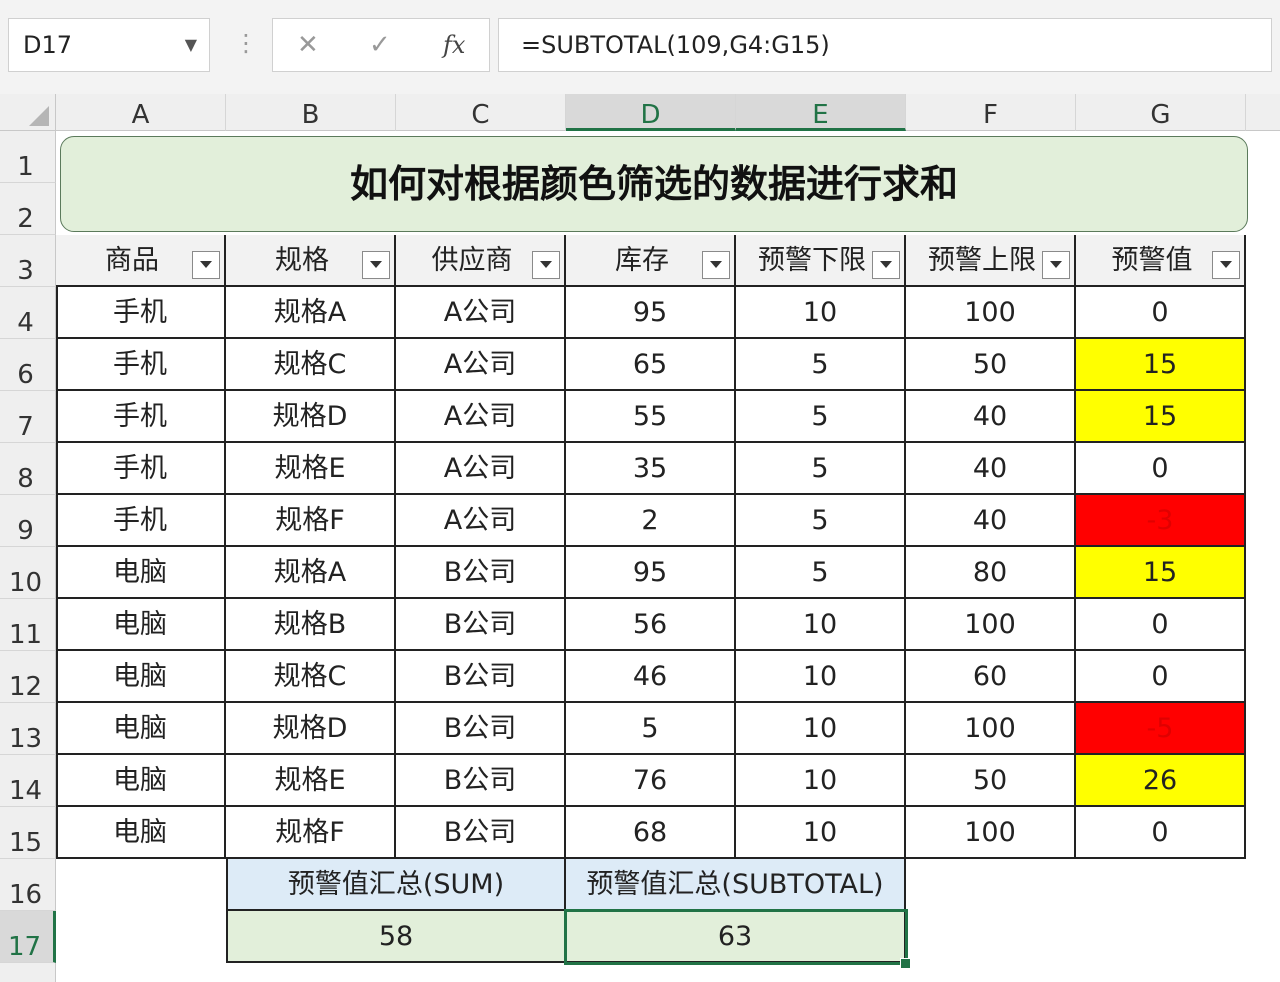 The image size is (1280, 982). What do you see at coordinates (1161, 261) in the screenshot?
I see `header-cell-warning: 预警值` at bounding box center [1161, 261].